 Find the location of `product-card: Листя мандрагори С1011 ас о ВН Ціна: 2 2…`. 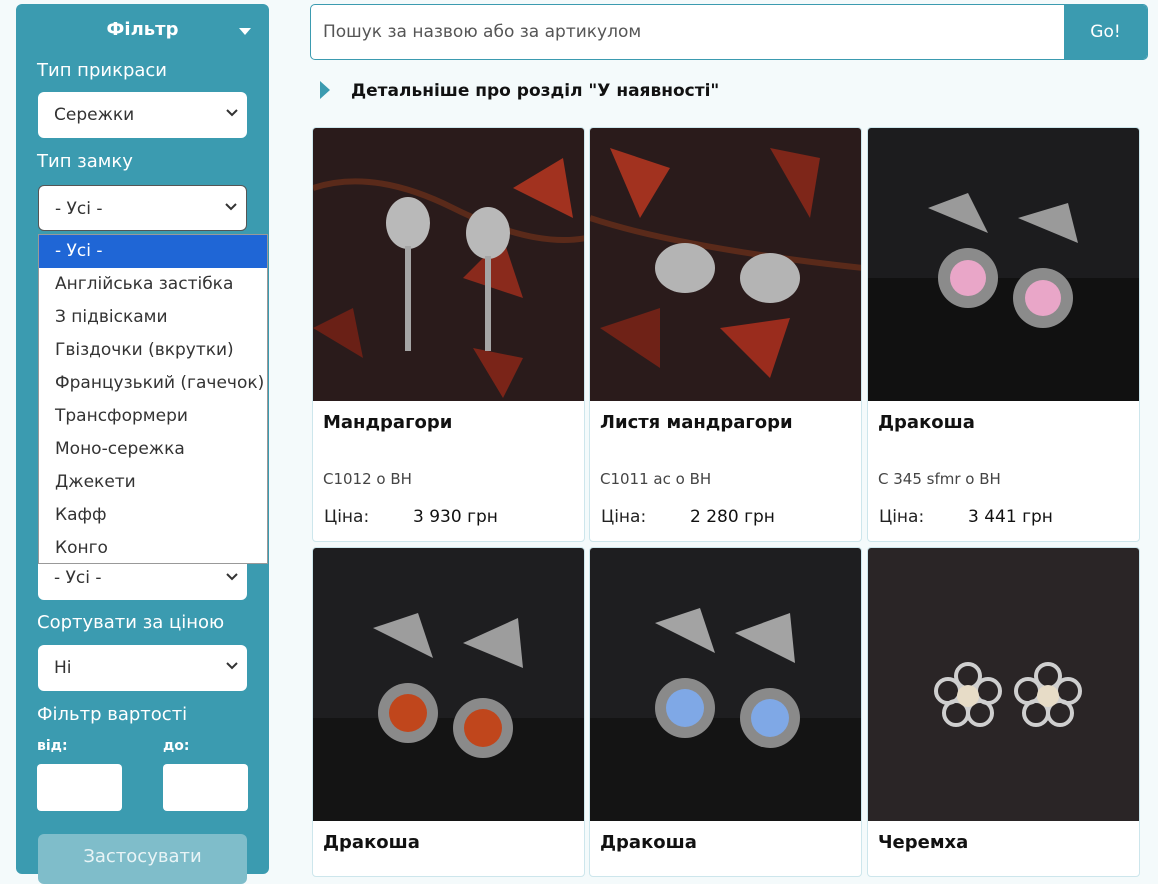

product-card: Листя мандрагори С1011 ас о ВН Ціна: 2 2… is located at coordinates (725, 334).